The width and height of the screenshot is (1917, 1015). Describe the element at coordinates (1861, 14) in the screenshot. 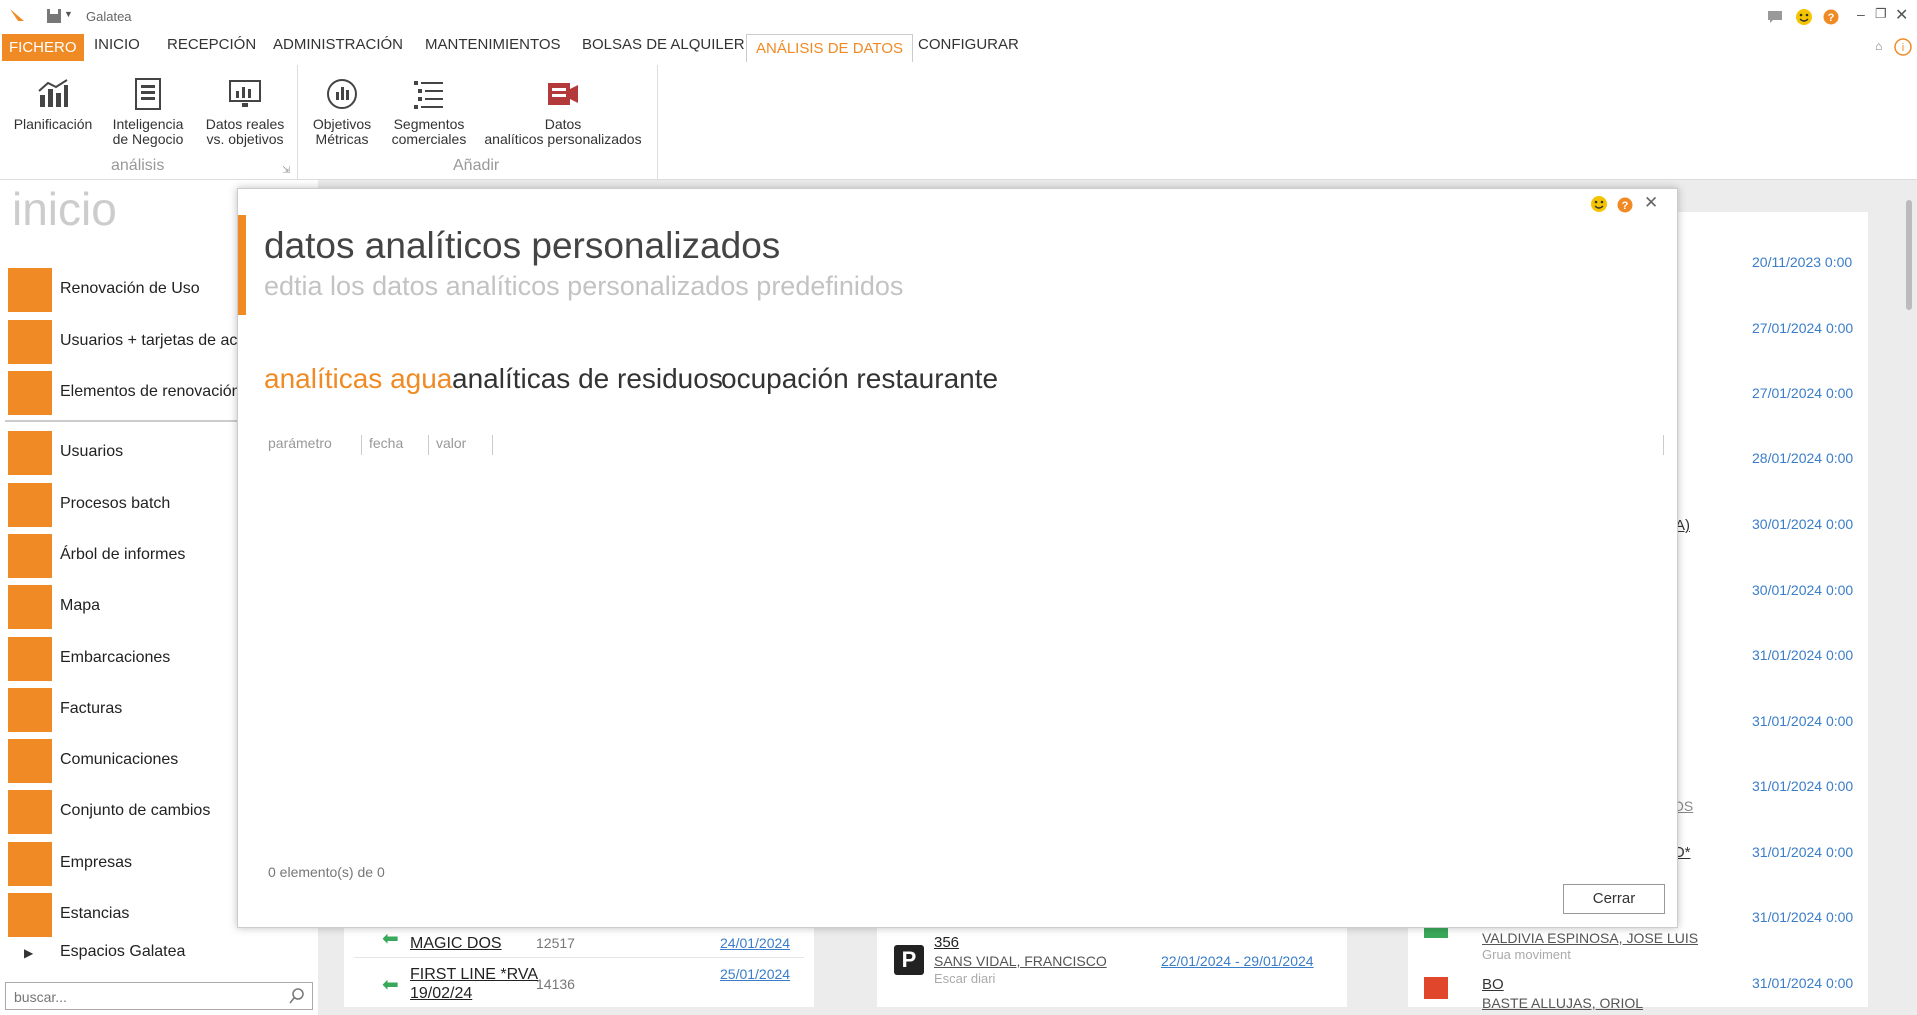

I see `minimize-button: –` at that location.